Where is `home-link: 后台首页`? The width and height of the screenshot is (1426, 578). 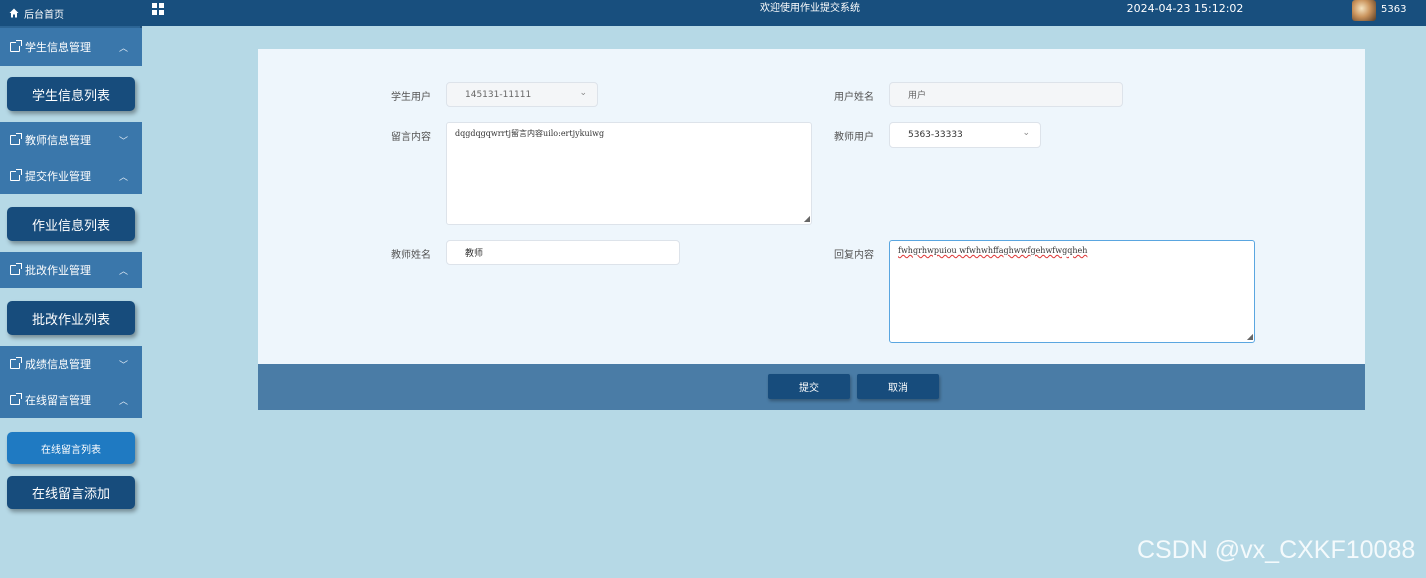
home-link: 后台首页 is located at coordinates (71, 13).